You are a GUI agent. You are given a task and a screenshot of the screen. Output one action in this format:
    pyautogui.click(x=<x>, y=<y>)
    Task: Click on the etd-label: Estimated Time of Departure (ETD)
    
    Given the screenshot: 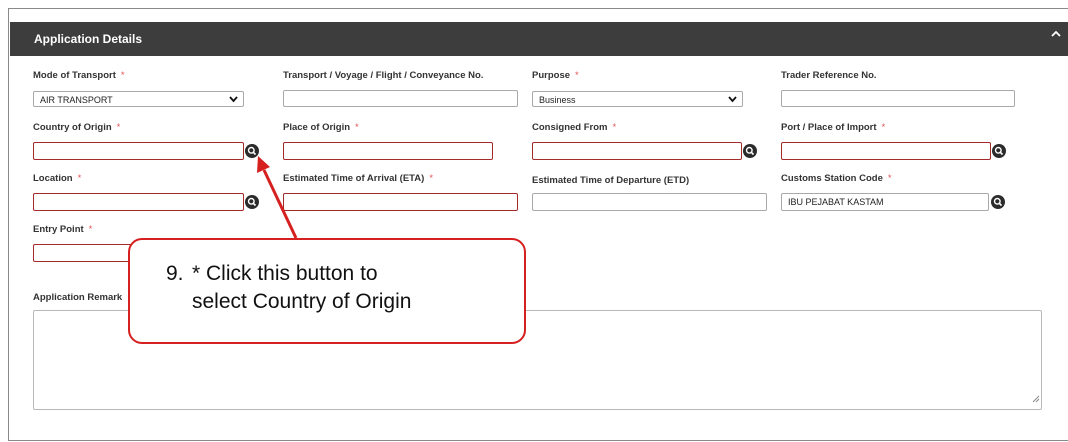 What is the action you would take?
    pyautogui.click(x=611, y=180)
    